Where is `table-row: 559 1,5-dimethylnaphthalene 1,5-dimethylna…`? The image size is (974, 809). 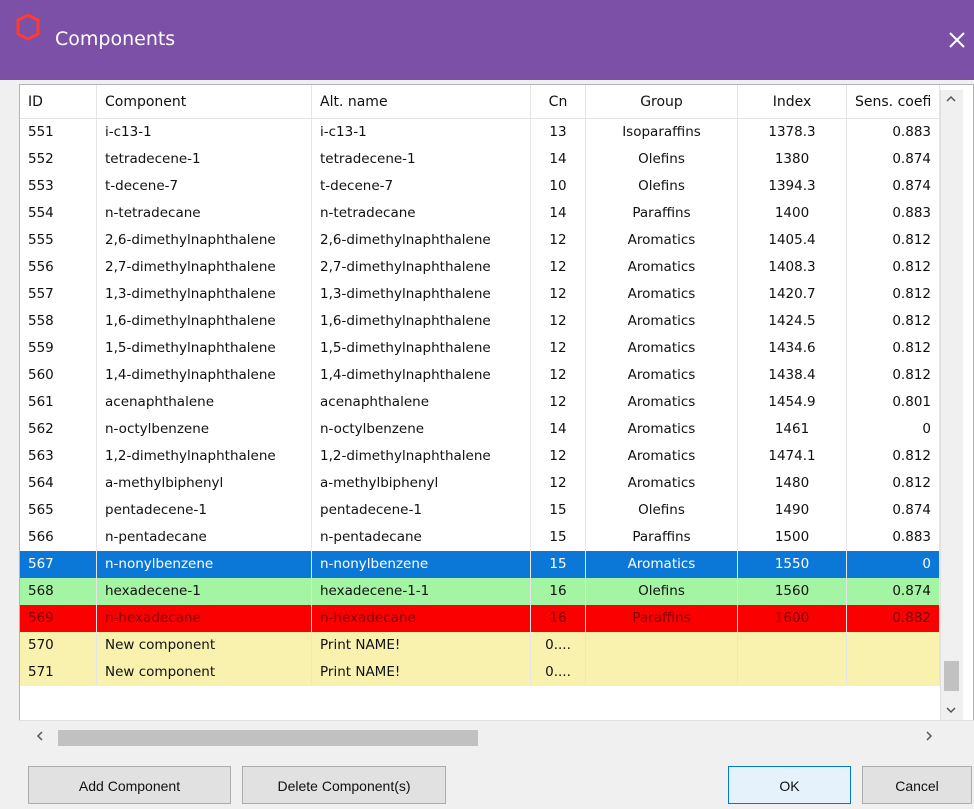
table-row: 559 1,5-dimethylnaphthalene 1,5-dimethylna… is located at coordinates (480, 348).